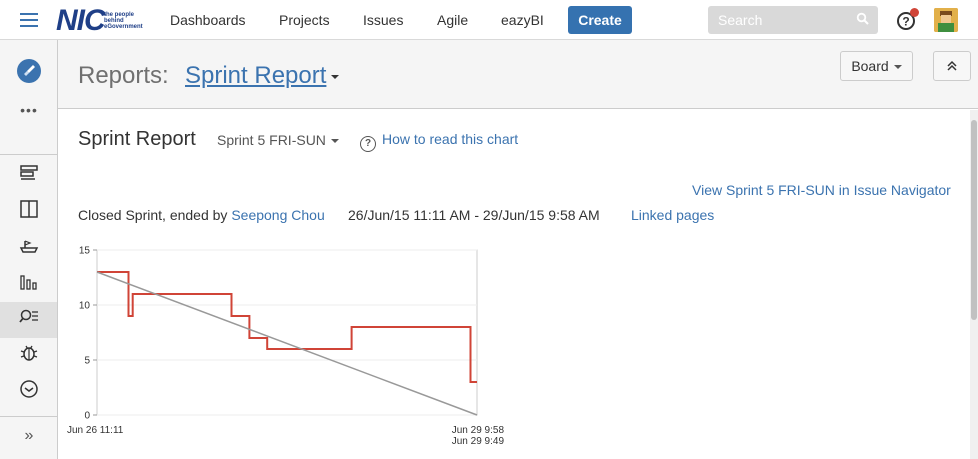 The image size is (978, 459). I want to click on linked-pages-link: Linked pages, so click(672, 215).